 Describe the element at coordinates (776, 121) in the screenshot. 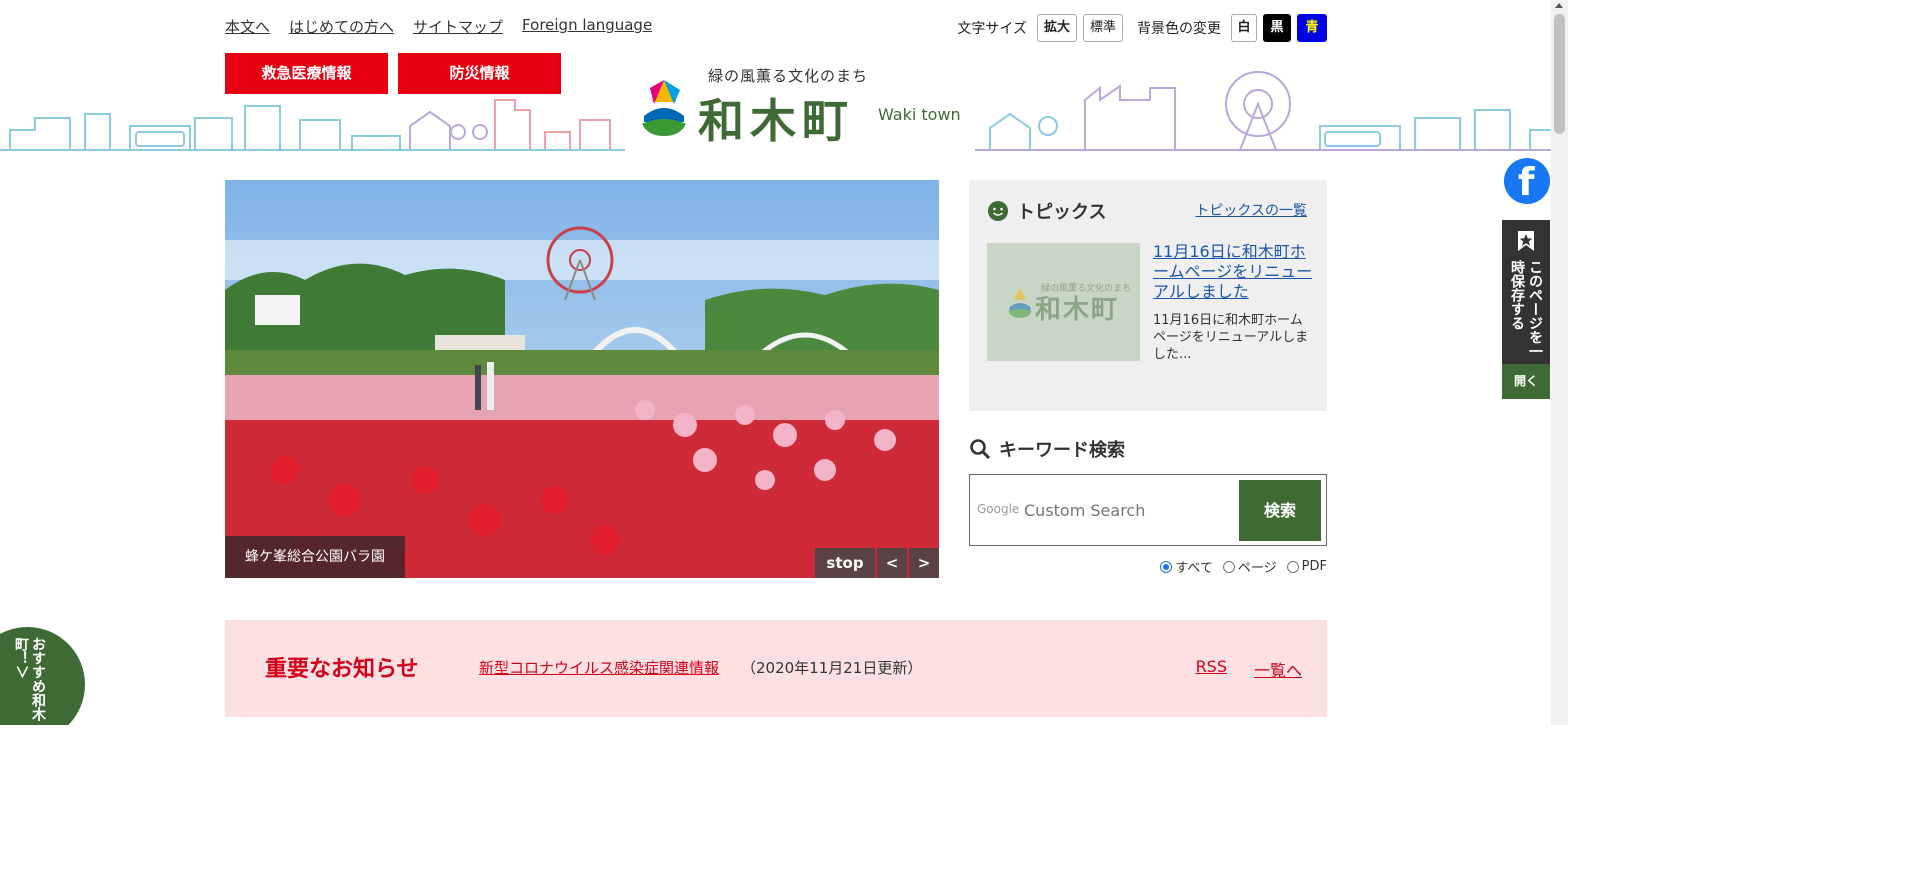

I see `logo-town-name: 和木町` at that location.